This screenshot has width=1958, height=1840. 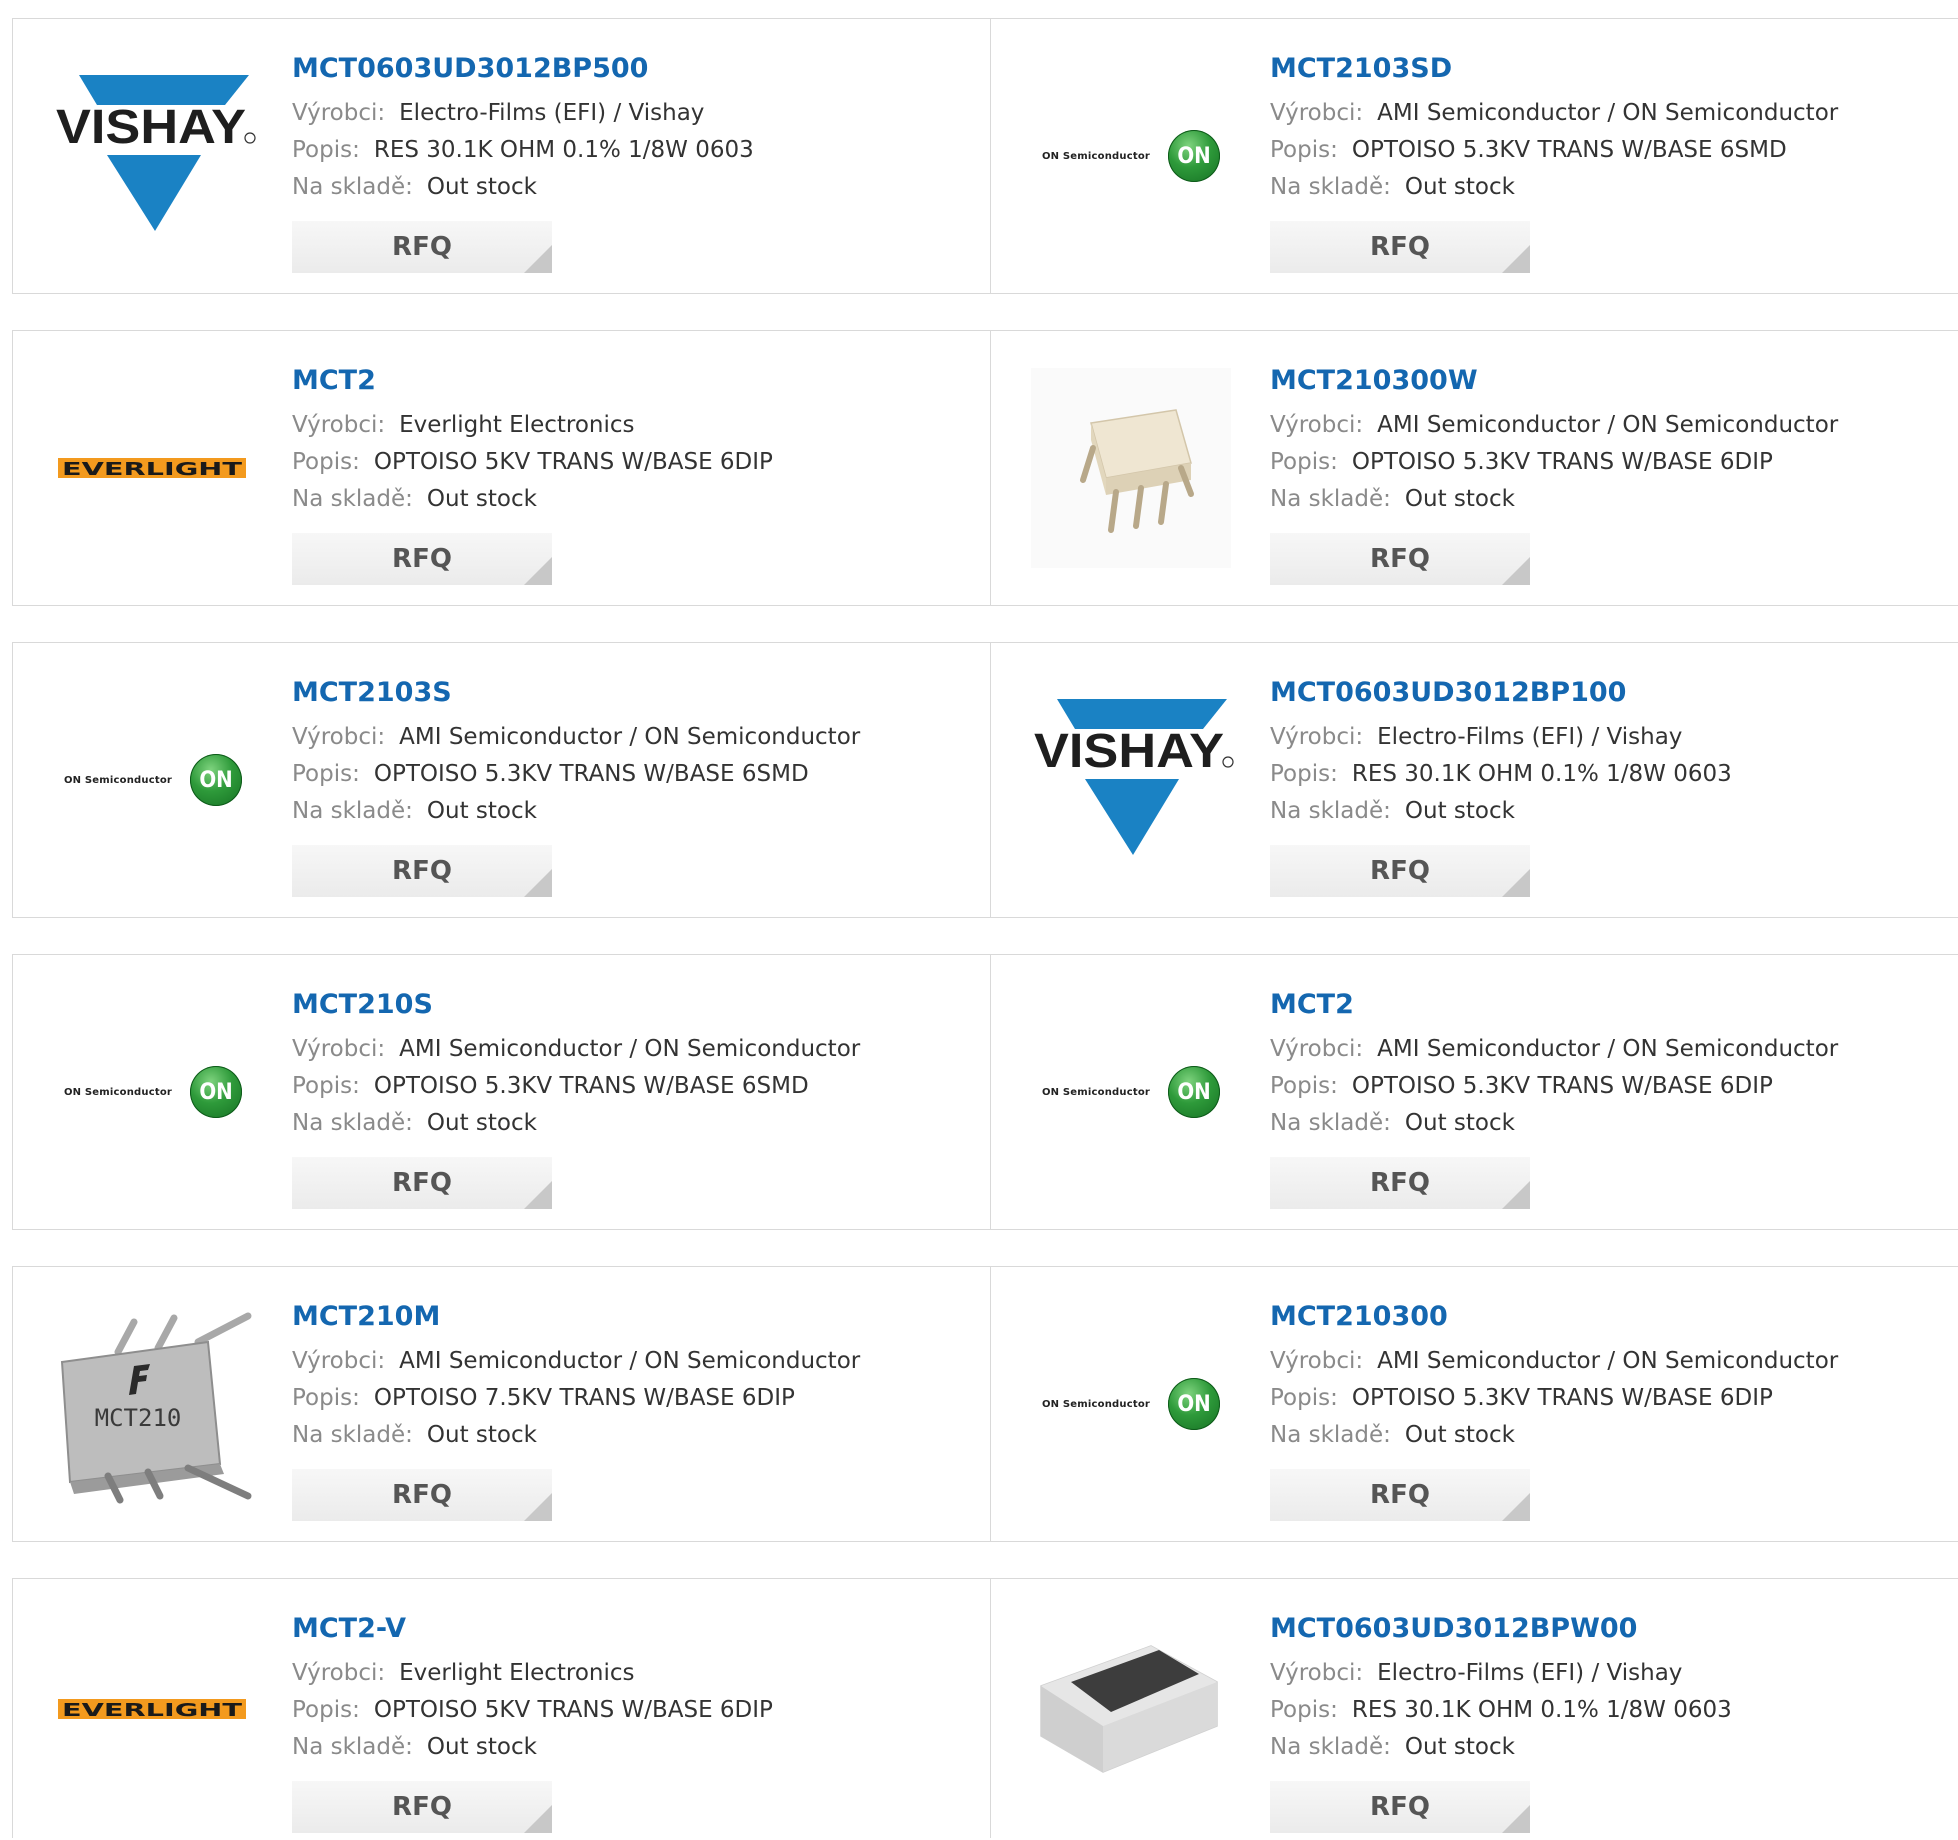 What do you see at coordinates (153, 156) in the screenshot?
I see `vishay-logo: VISHAY` at bounding box center [153, 156].